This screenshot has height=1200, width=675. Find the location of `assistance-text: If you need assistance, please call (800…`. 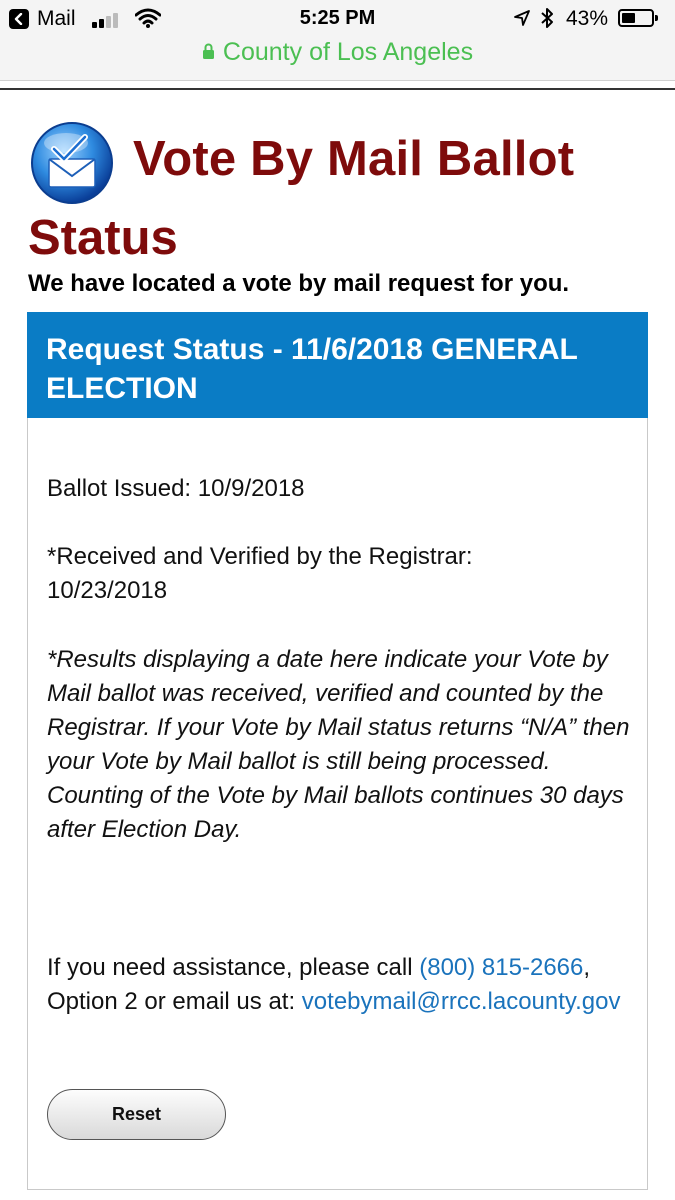

assistance-text: If you need assistance, please call (800… is located at coordinates (342, 985).